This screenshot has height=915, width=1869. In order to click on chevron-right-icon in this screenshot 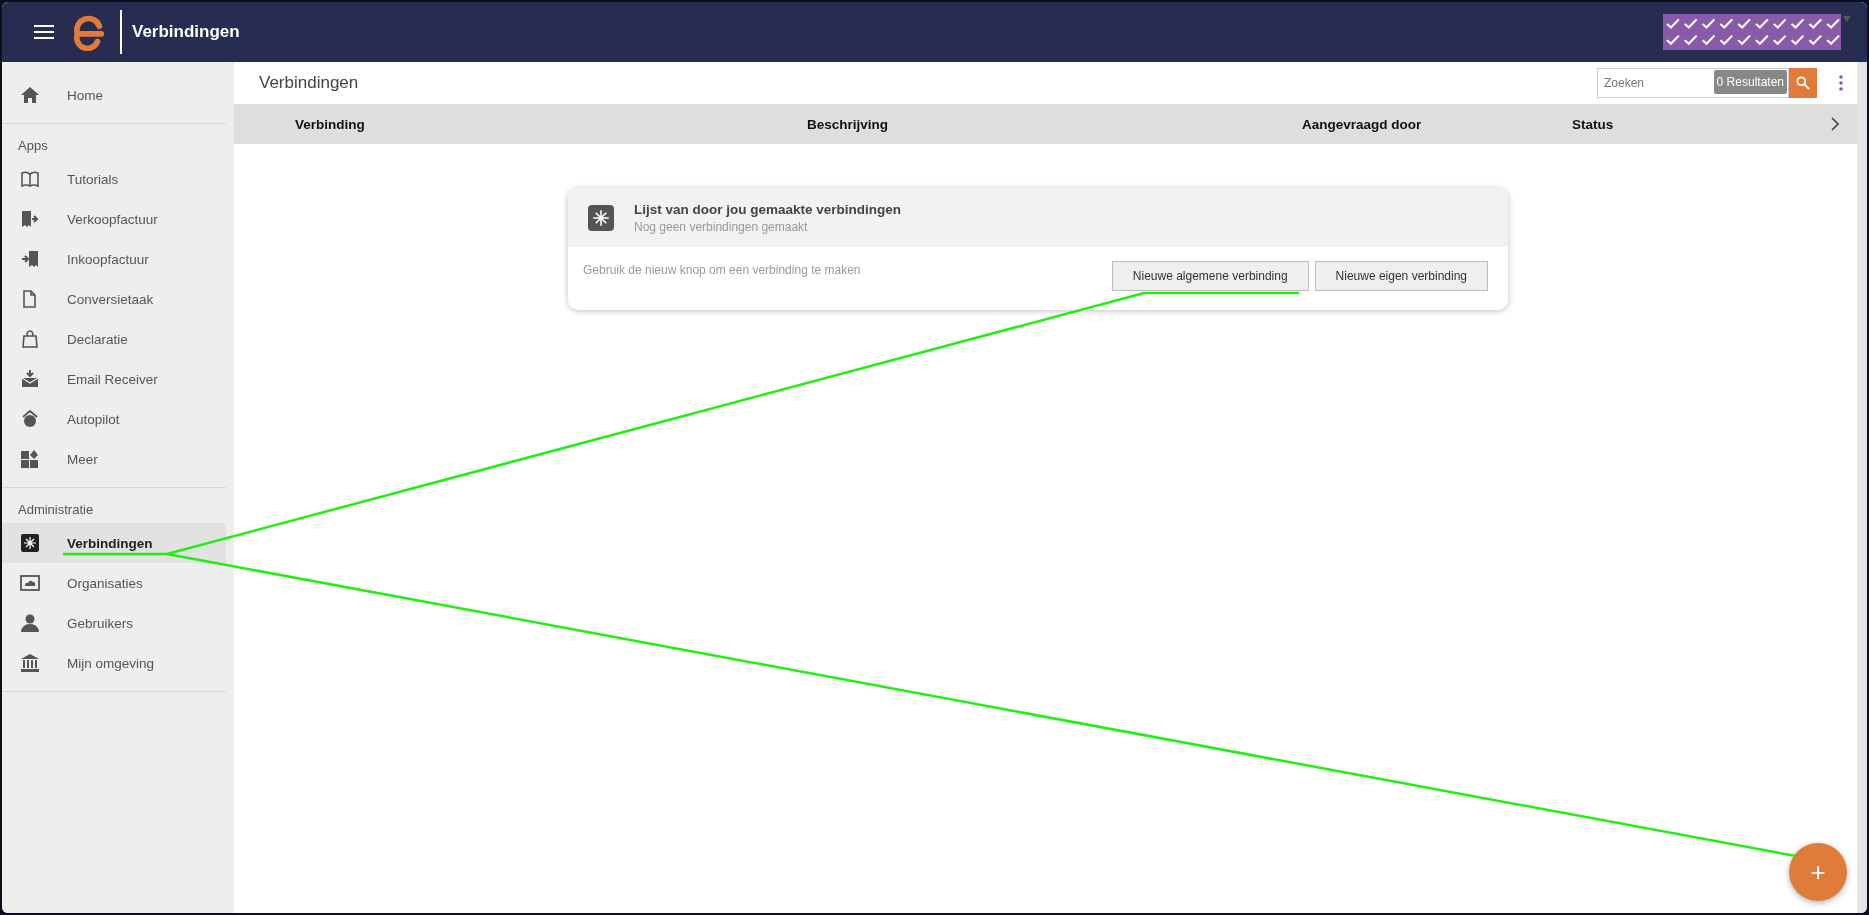, I will do `click(1835, 124)`.